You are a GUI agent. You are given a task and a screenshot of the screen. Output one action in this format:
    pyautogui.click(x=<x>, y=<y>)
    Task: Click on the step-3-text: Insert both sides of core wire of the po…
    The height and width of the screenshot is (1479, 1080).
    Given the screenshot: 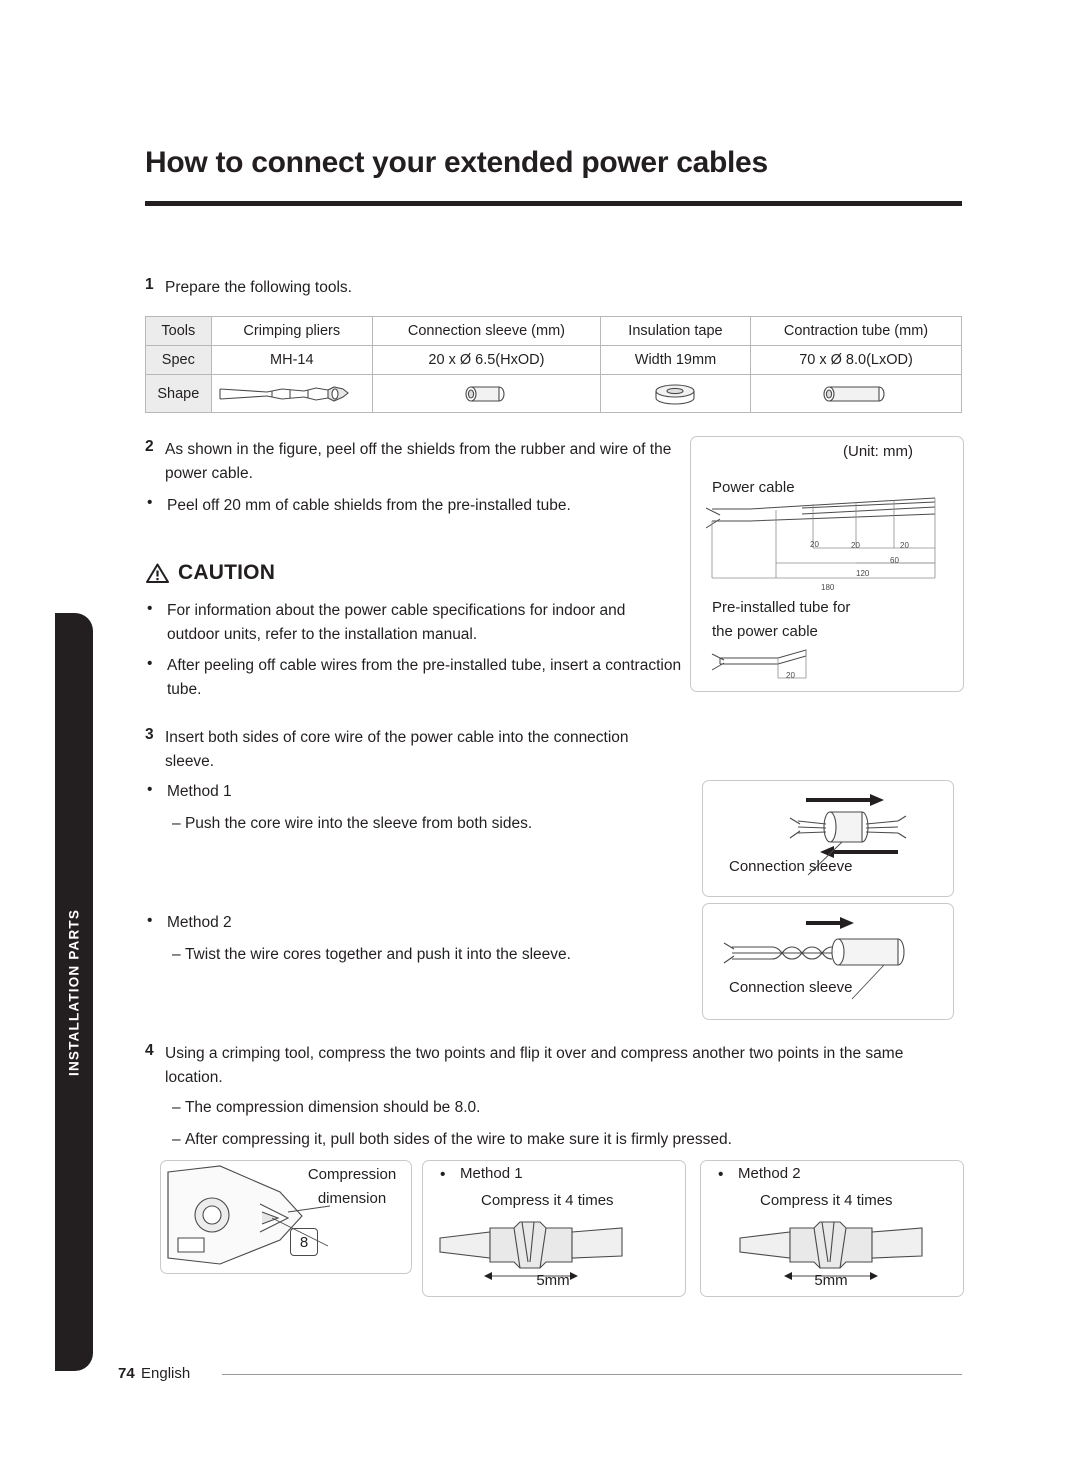 What is the action you would take?
    pyautogui.click(x=397, y=749)
    